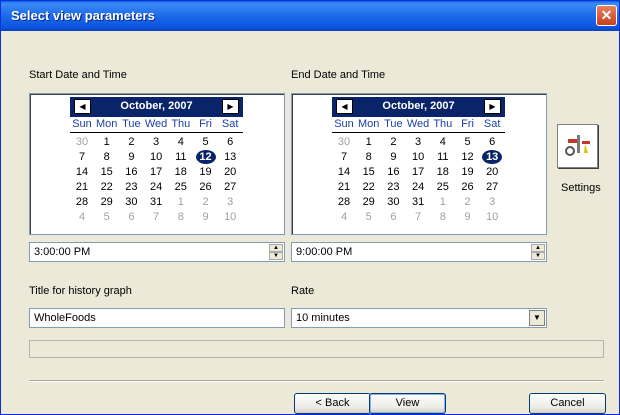 Image resolution: width=620 pixels, height=415 pixels. Describe the element at coordinates (62, 252) in the screenshot. I see `start-time-value: 3:00:00 PM` at that location.